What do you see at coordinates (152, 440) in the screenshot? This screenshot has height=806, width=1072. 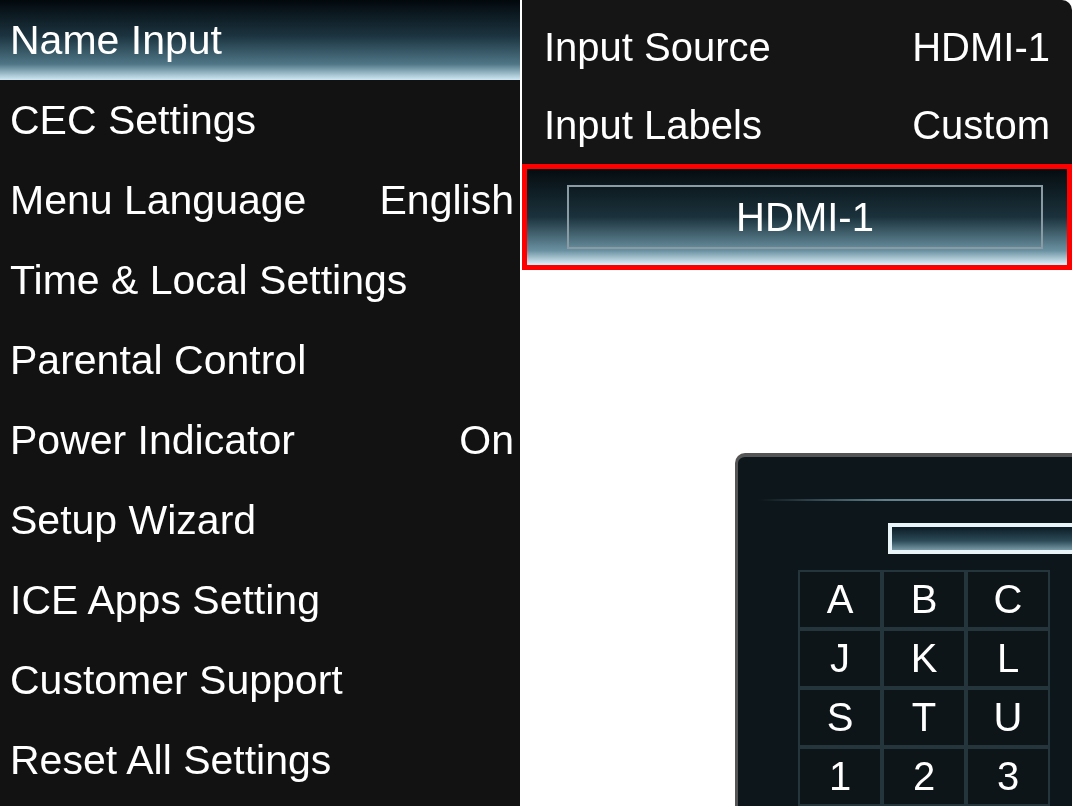 I see `menu-item-label: Power Indicator` at bounding box center [152, 440].